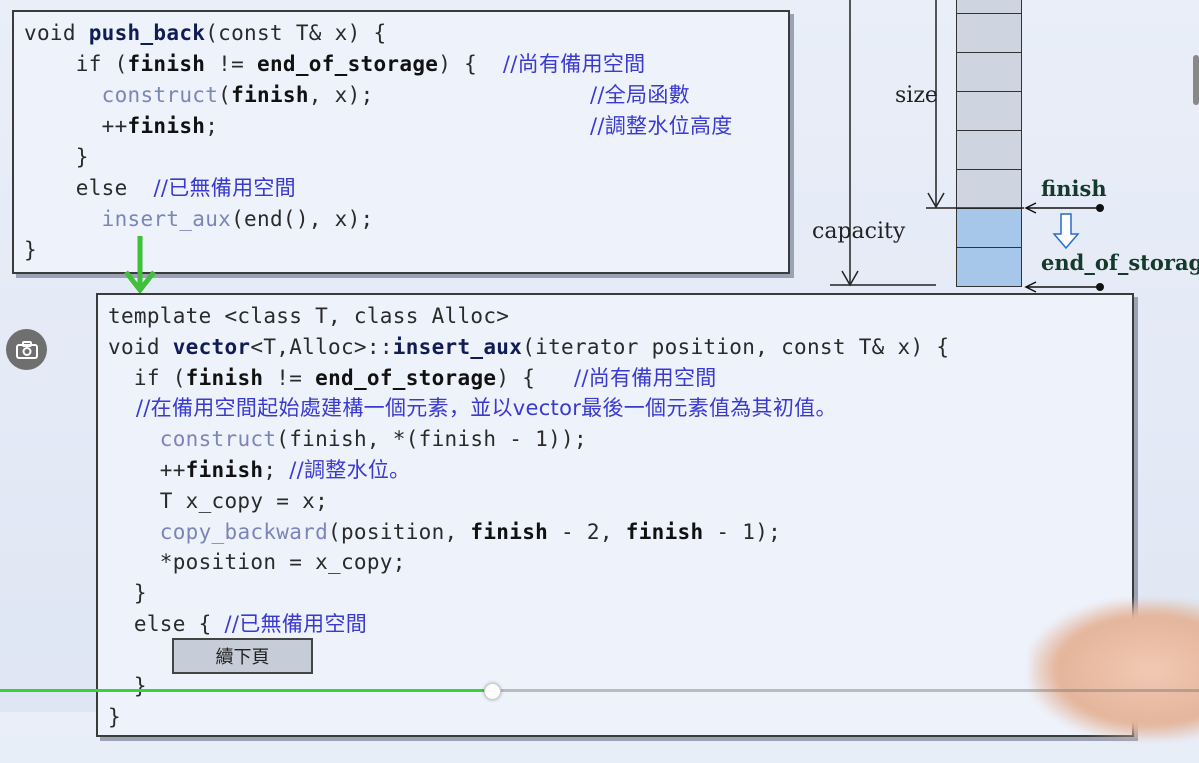  What do you see at coordinates (640, 95) in the screenshot?
I see `code-comment: //全局函數` at bounding box center [640, 95].